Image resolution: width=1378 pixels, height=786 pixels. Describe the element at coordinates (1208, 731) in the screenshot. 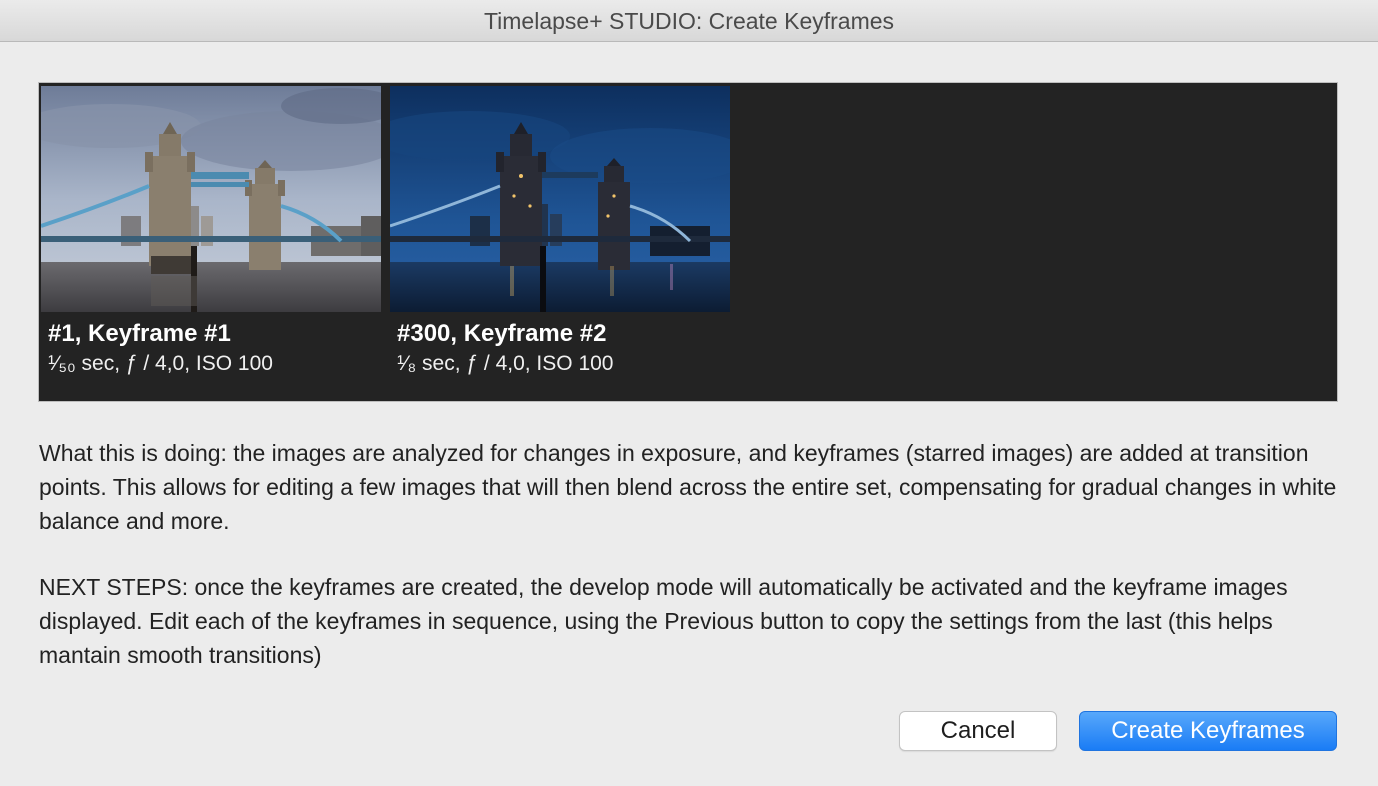

I see `create-keyframes-button: Create Keyframes` at that location.